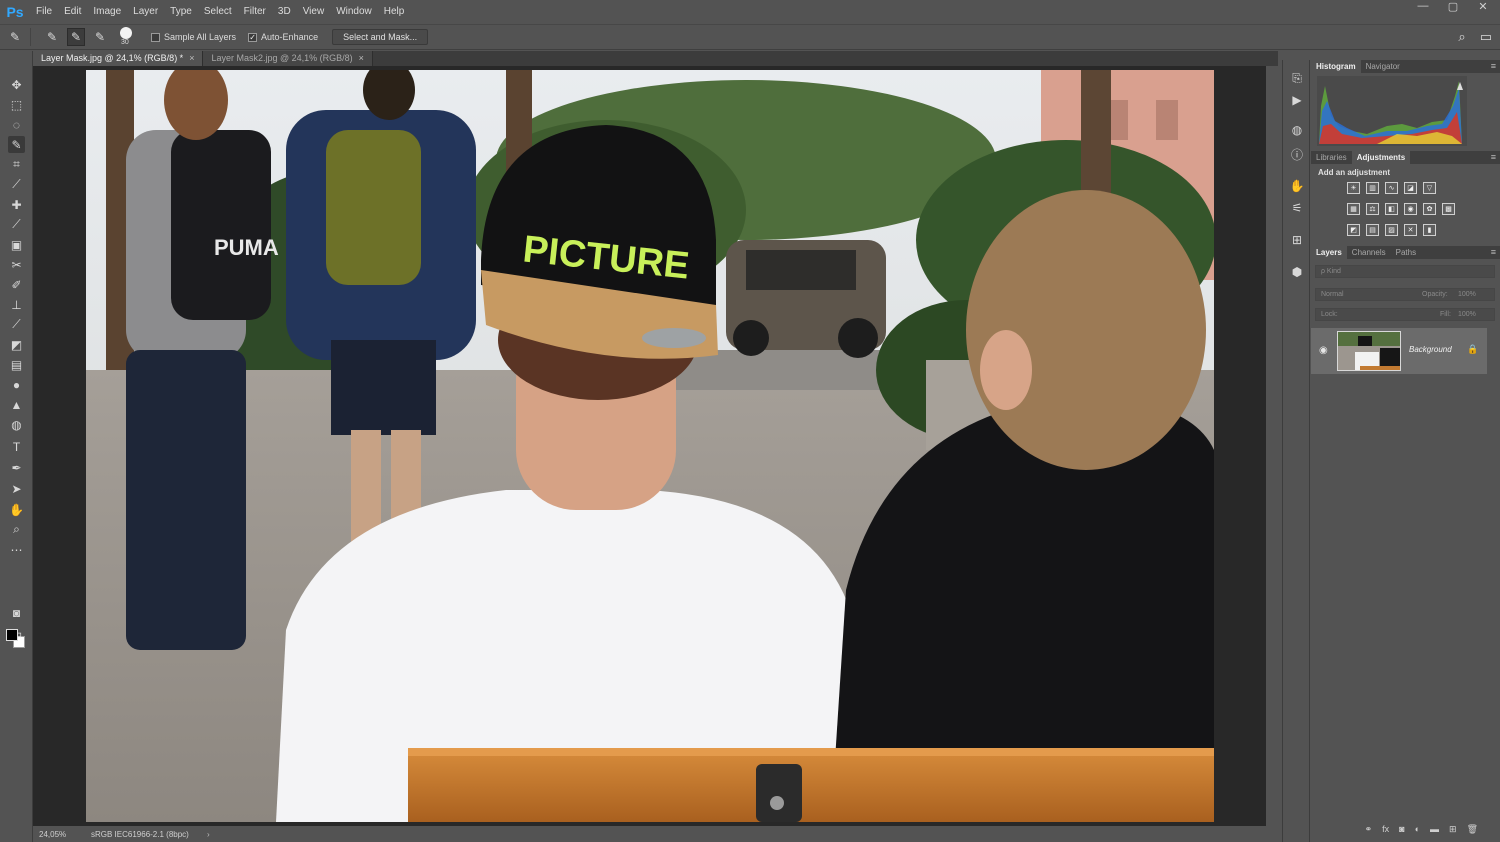 The height and width of the screenshot is (842, 1500). Describe the element at coordinates (1423, 7) in the screenshot. I see `minimize-button: —` at that location.